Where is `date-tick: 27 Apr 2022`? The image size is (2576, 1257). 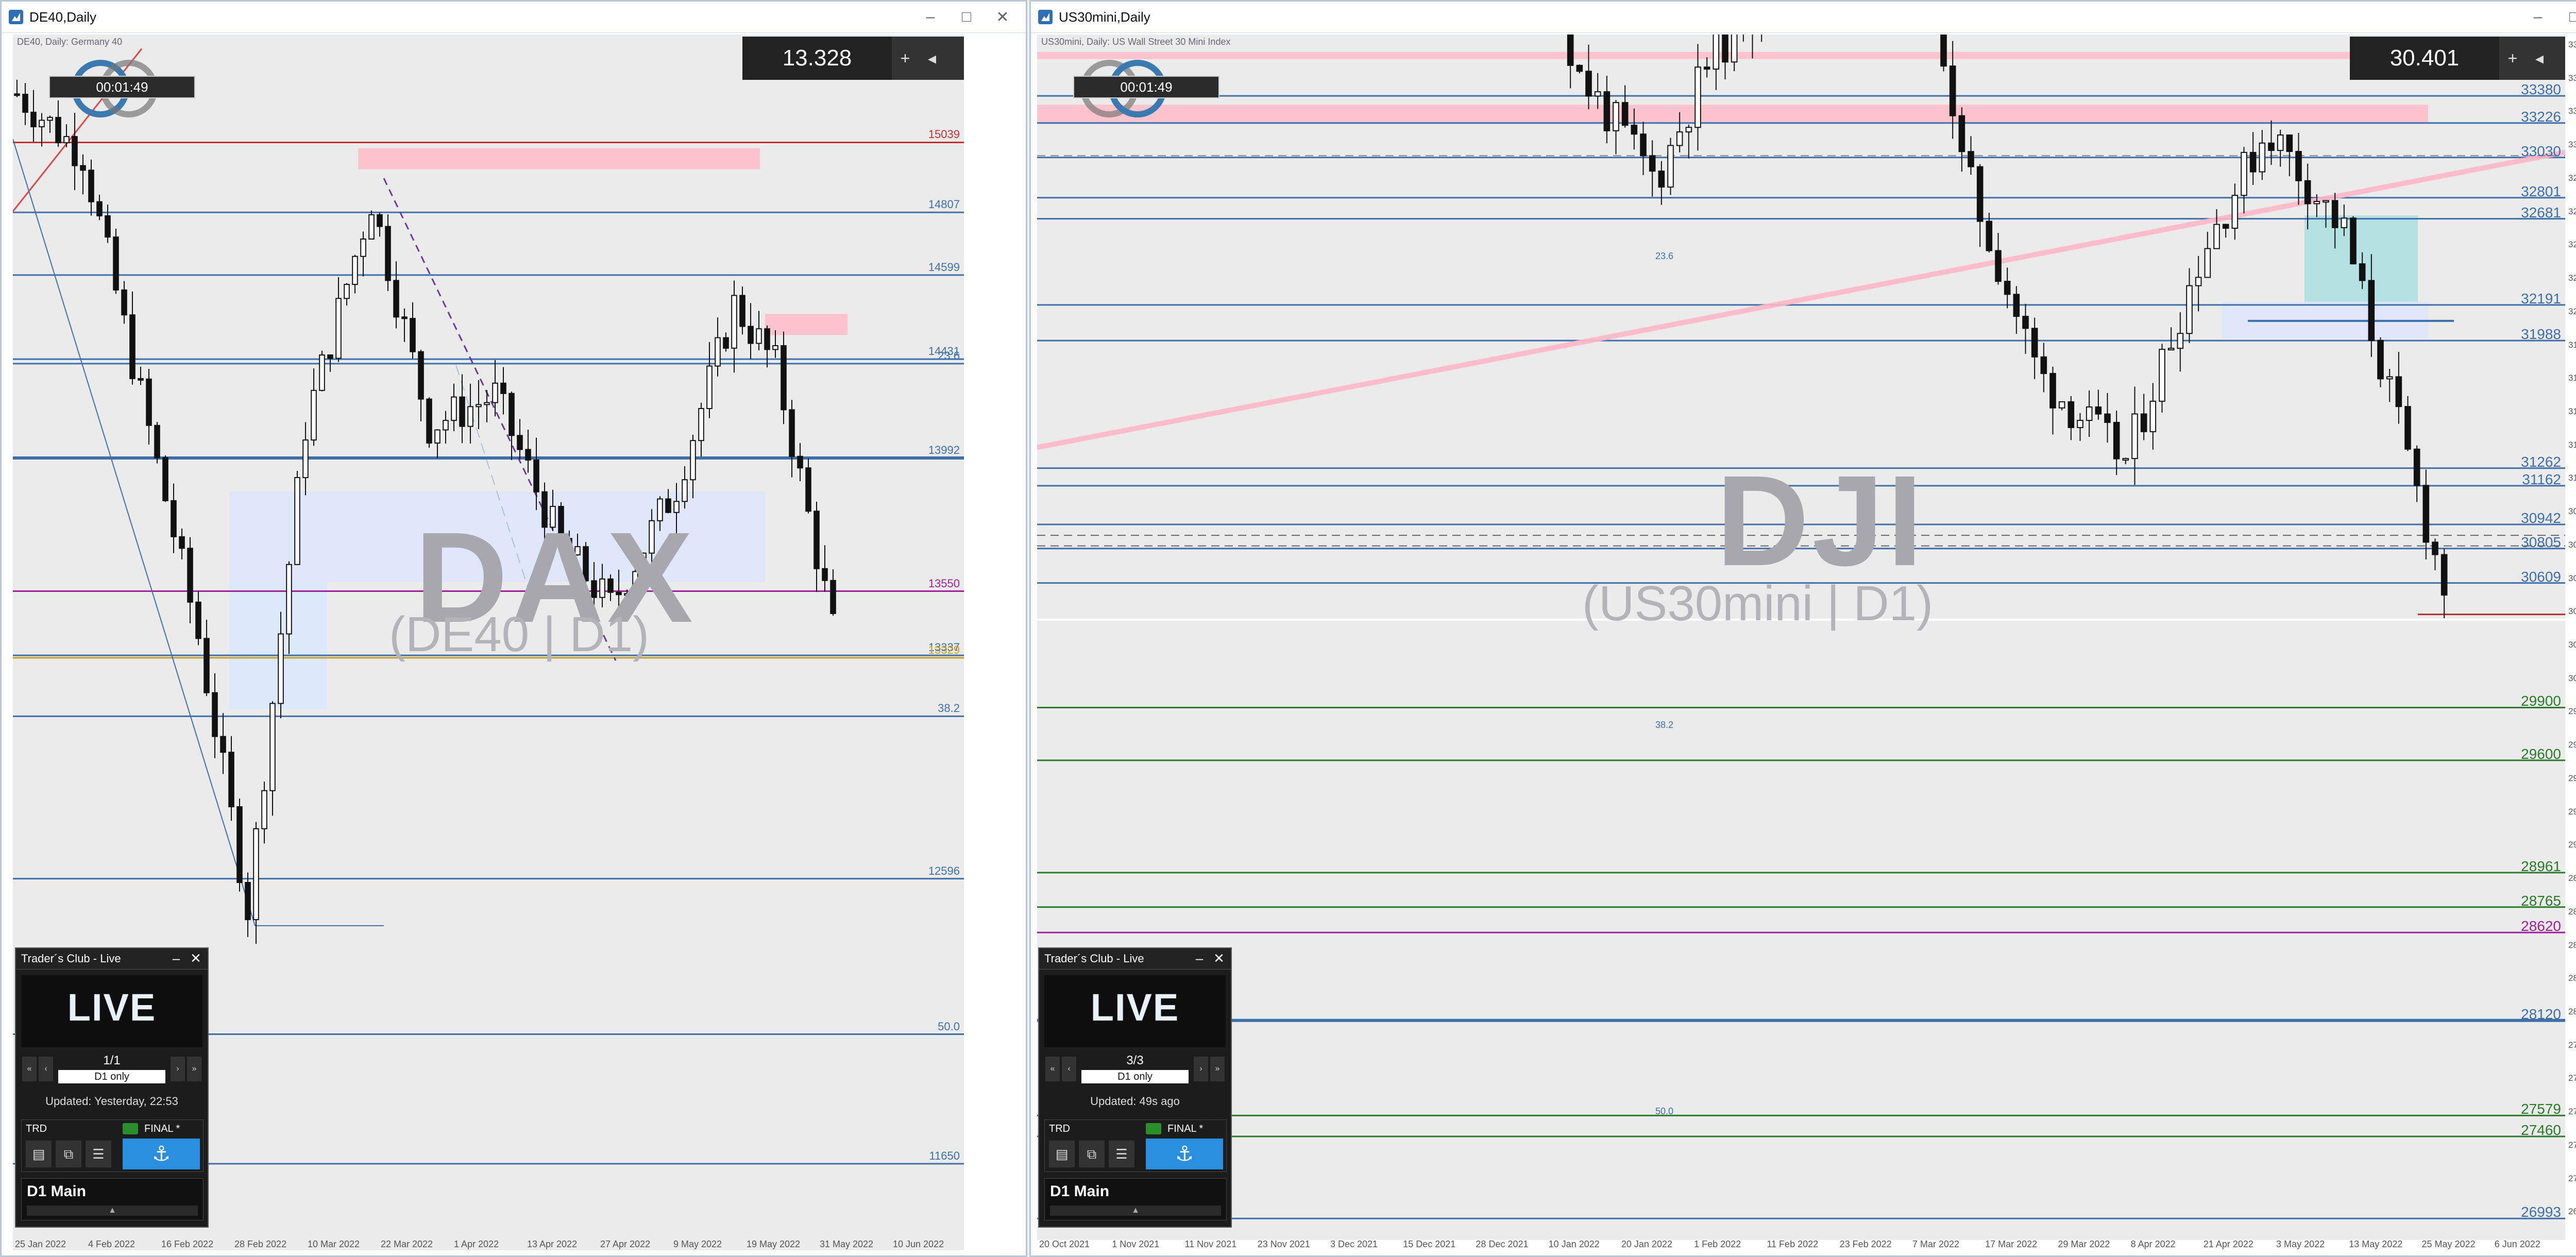 date-tick: 27 Apr 2022 is located at coordinates (625, 1244).